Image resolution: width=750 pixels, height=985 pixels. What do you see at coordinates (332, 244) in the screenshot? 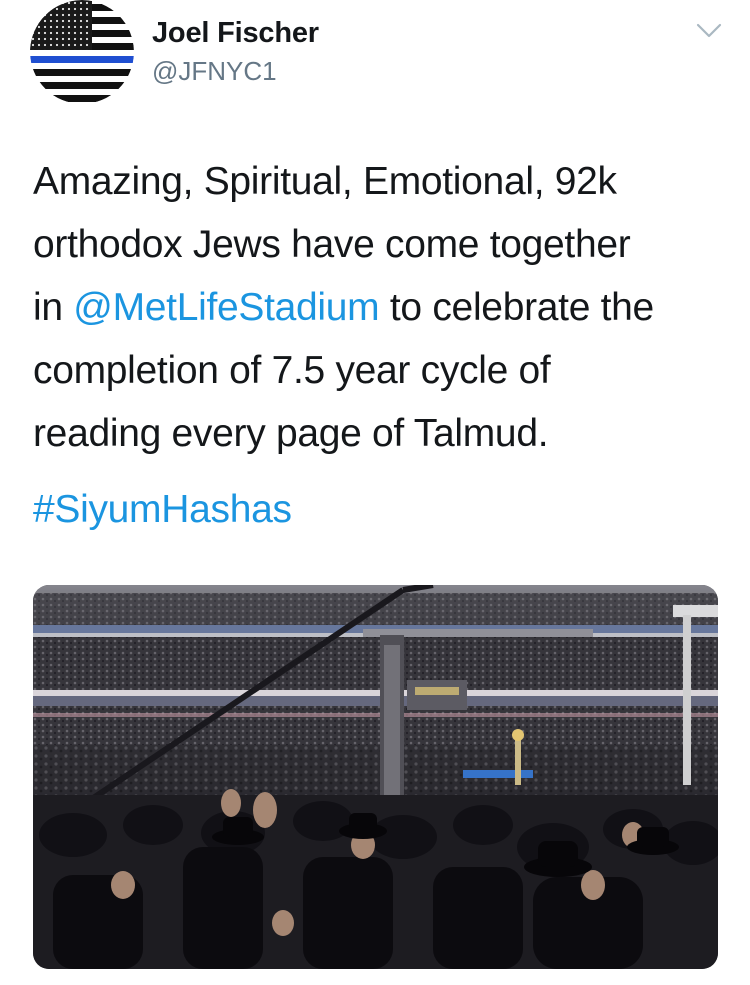
I see `tweet-text-line: orthodox Jews have come together` at bounding box center [332, 244].